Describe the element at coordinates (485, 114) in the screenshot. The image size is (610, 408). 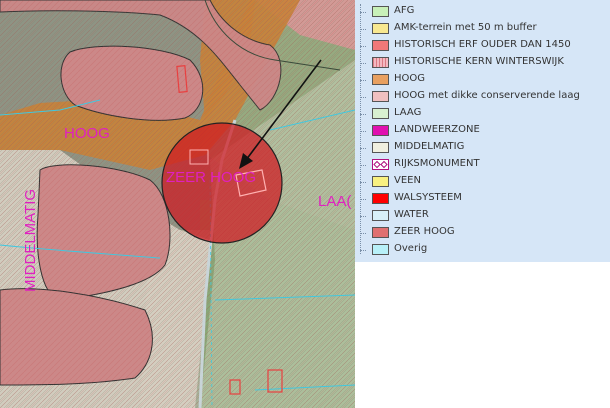
I see `legend-item: LAAG` at that location.